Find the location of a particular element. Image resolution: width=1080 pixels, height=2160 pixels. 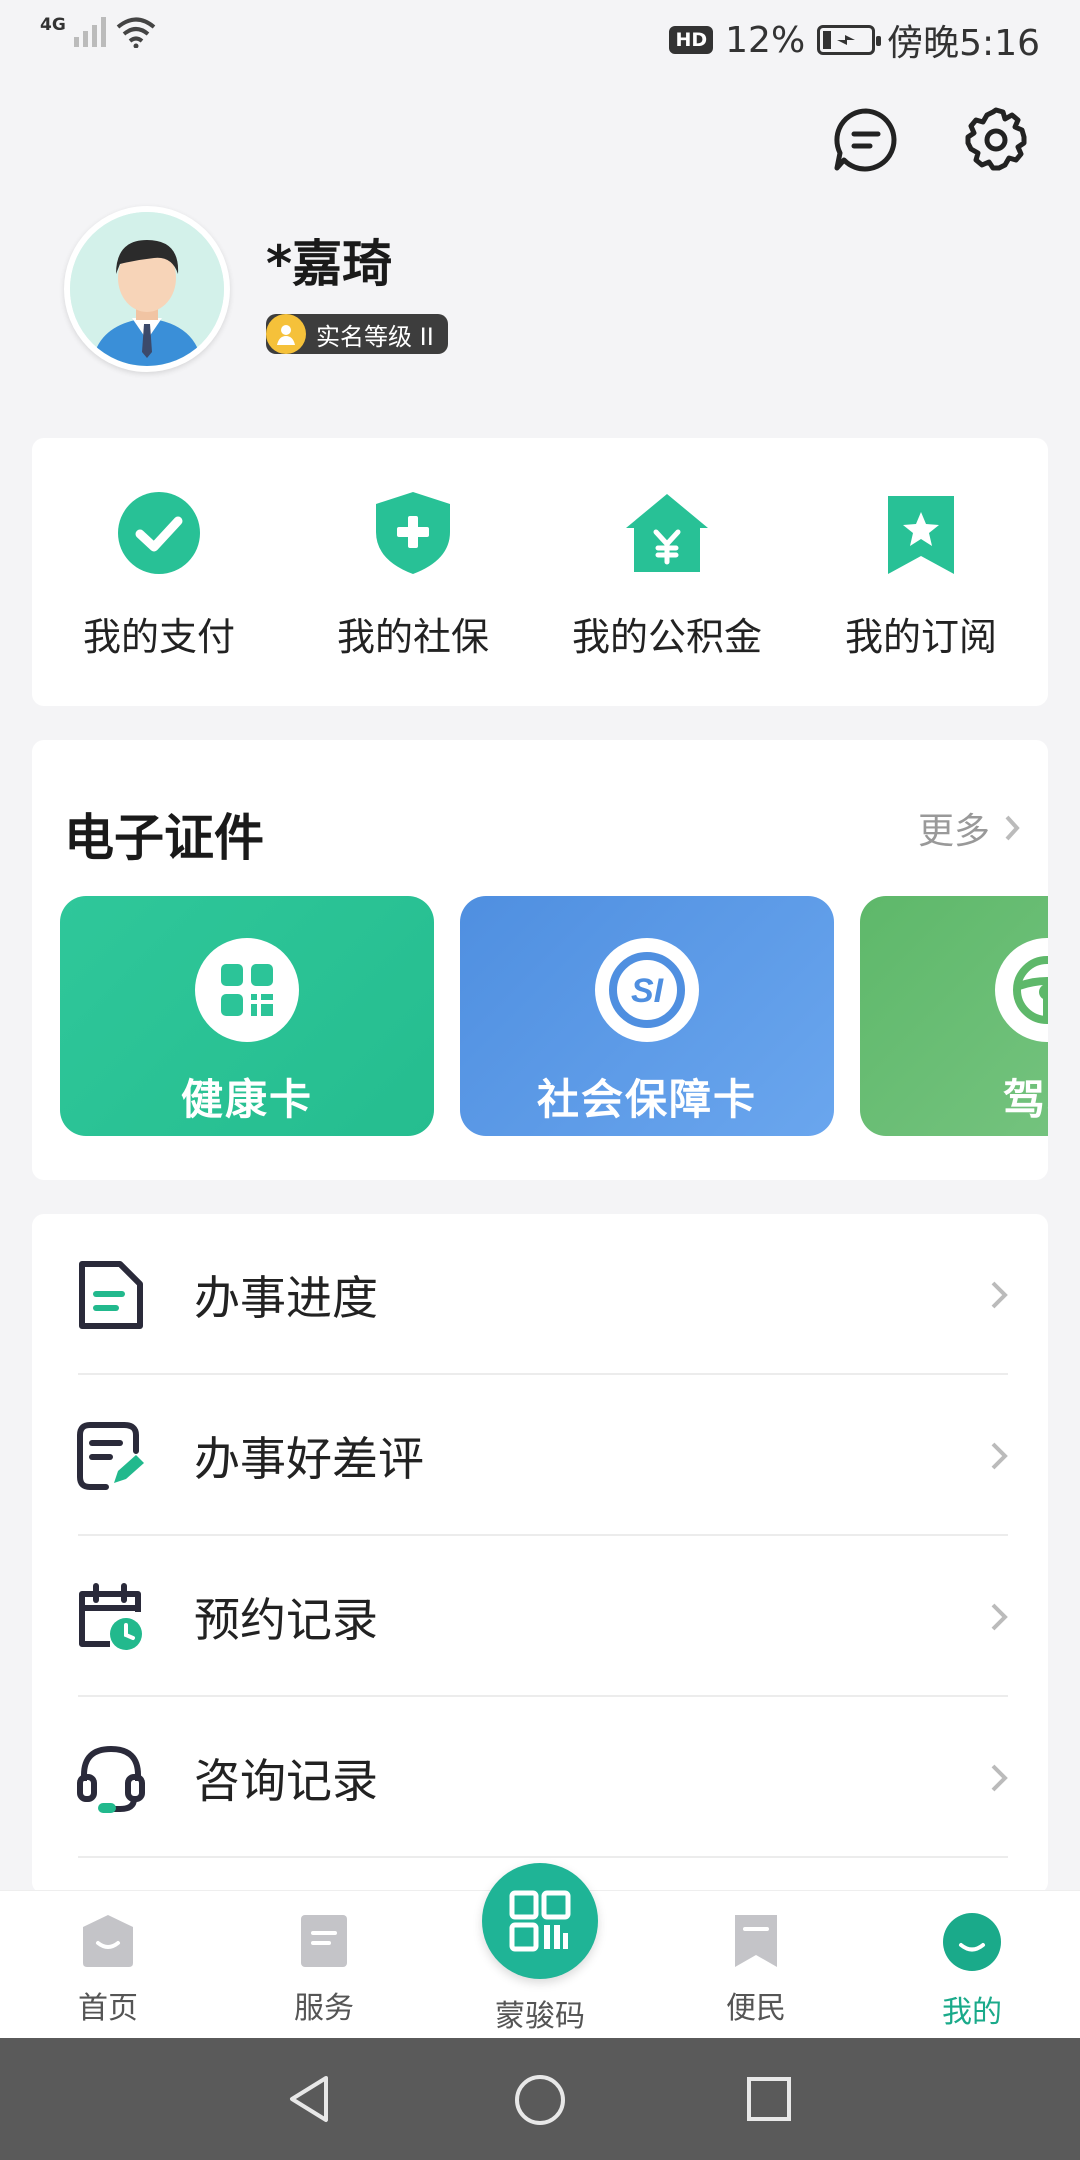

record-row-progress: 办事进度 is located at coordinates (540, 1294).